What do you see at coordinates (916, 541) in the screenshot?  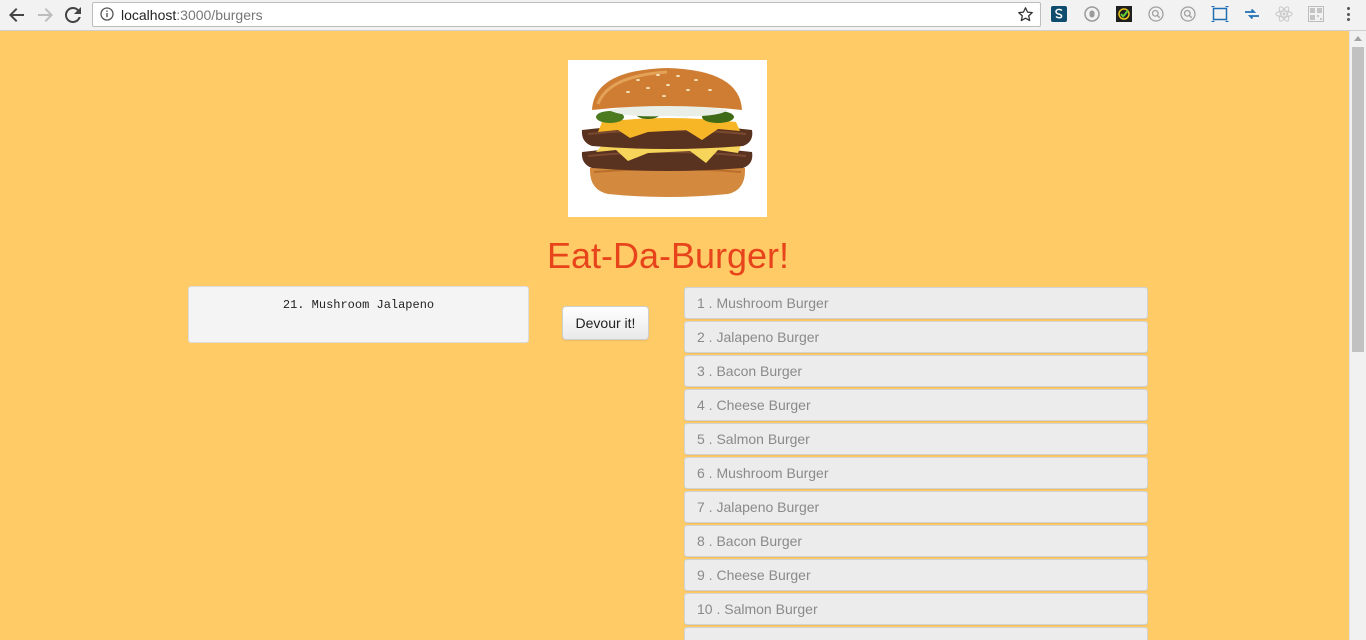 I see `burger-list-item: 8 . Bacon Burger` at bounding box center [916, 541].